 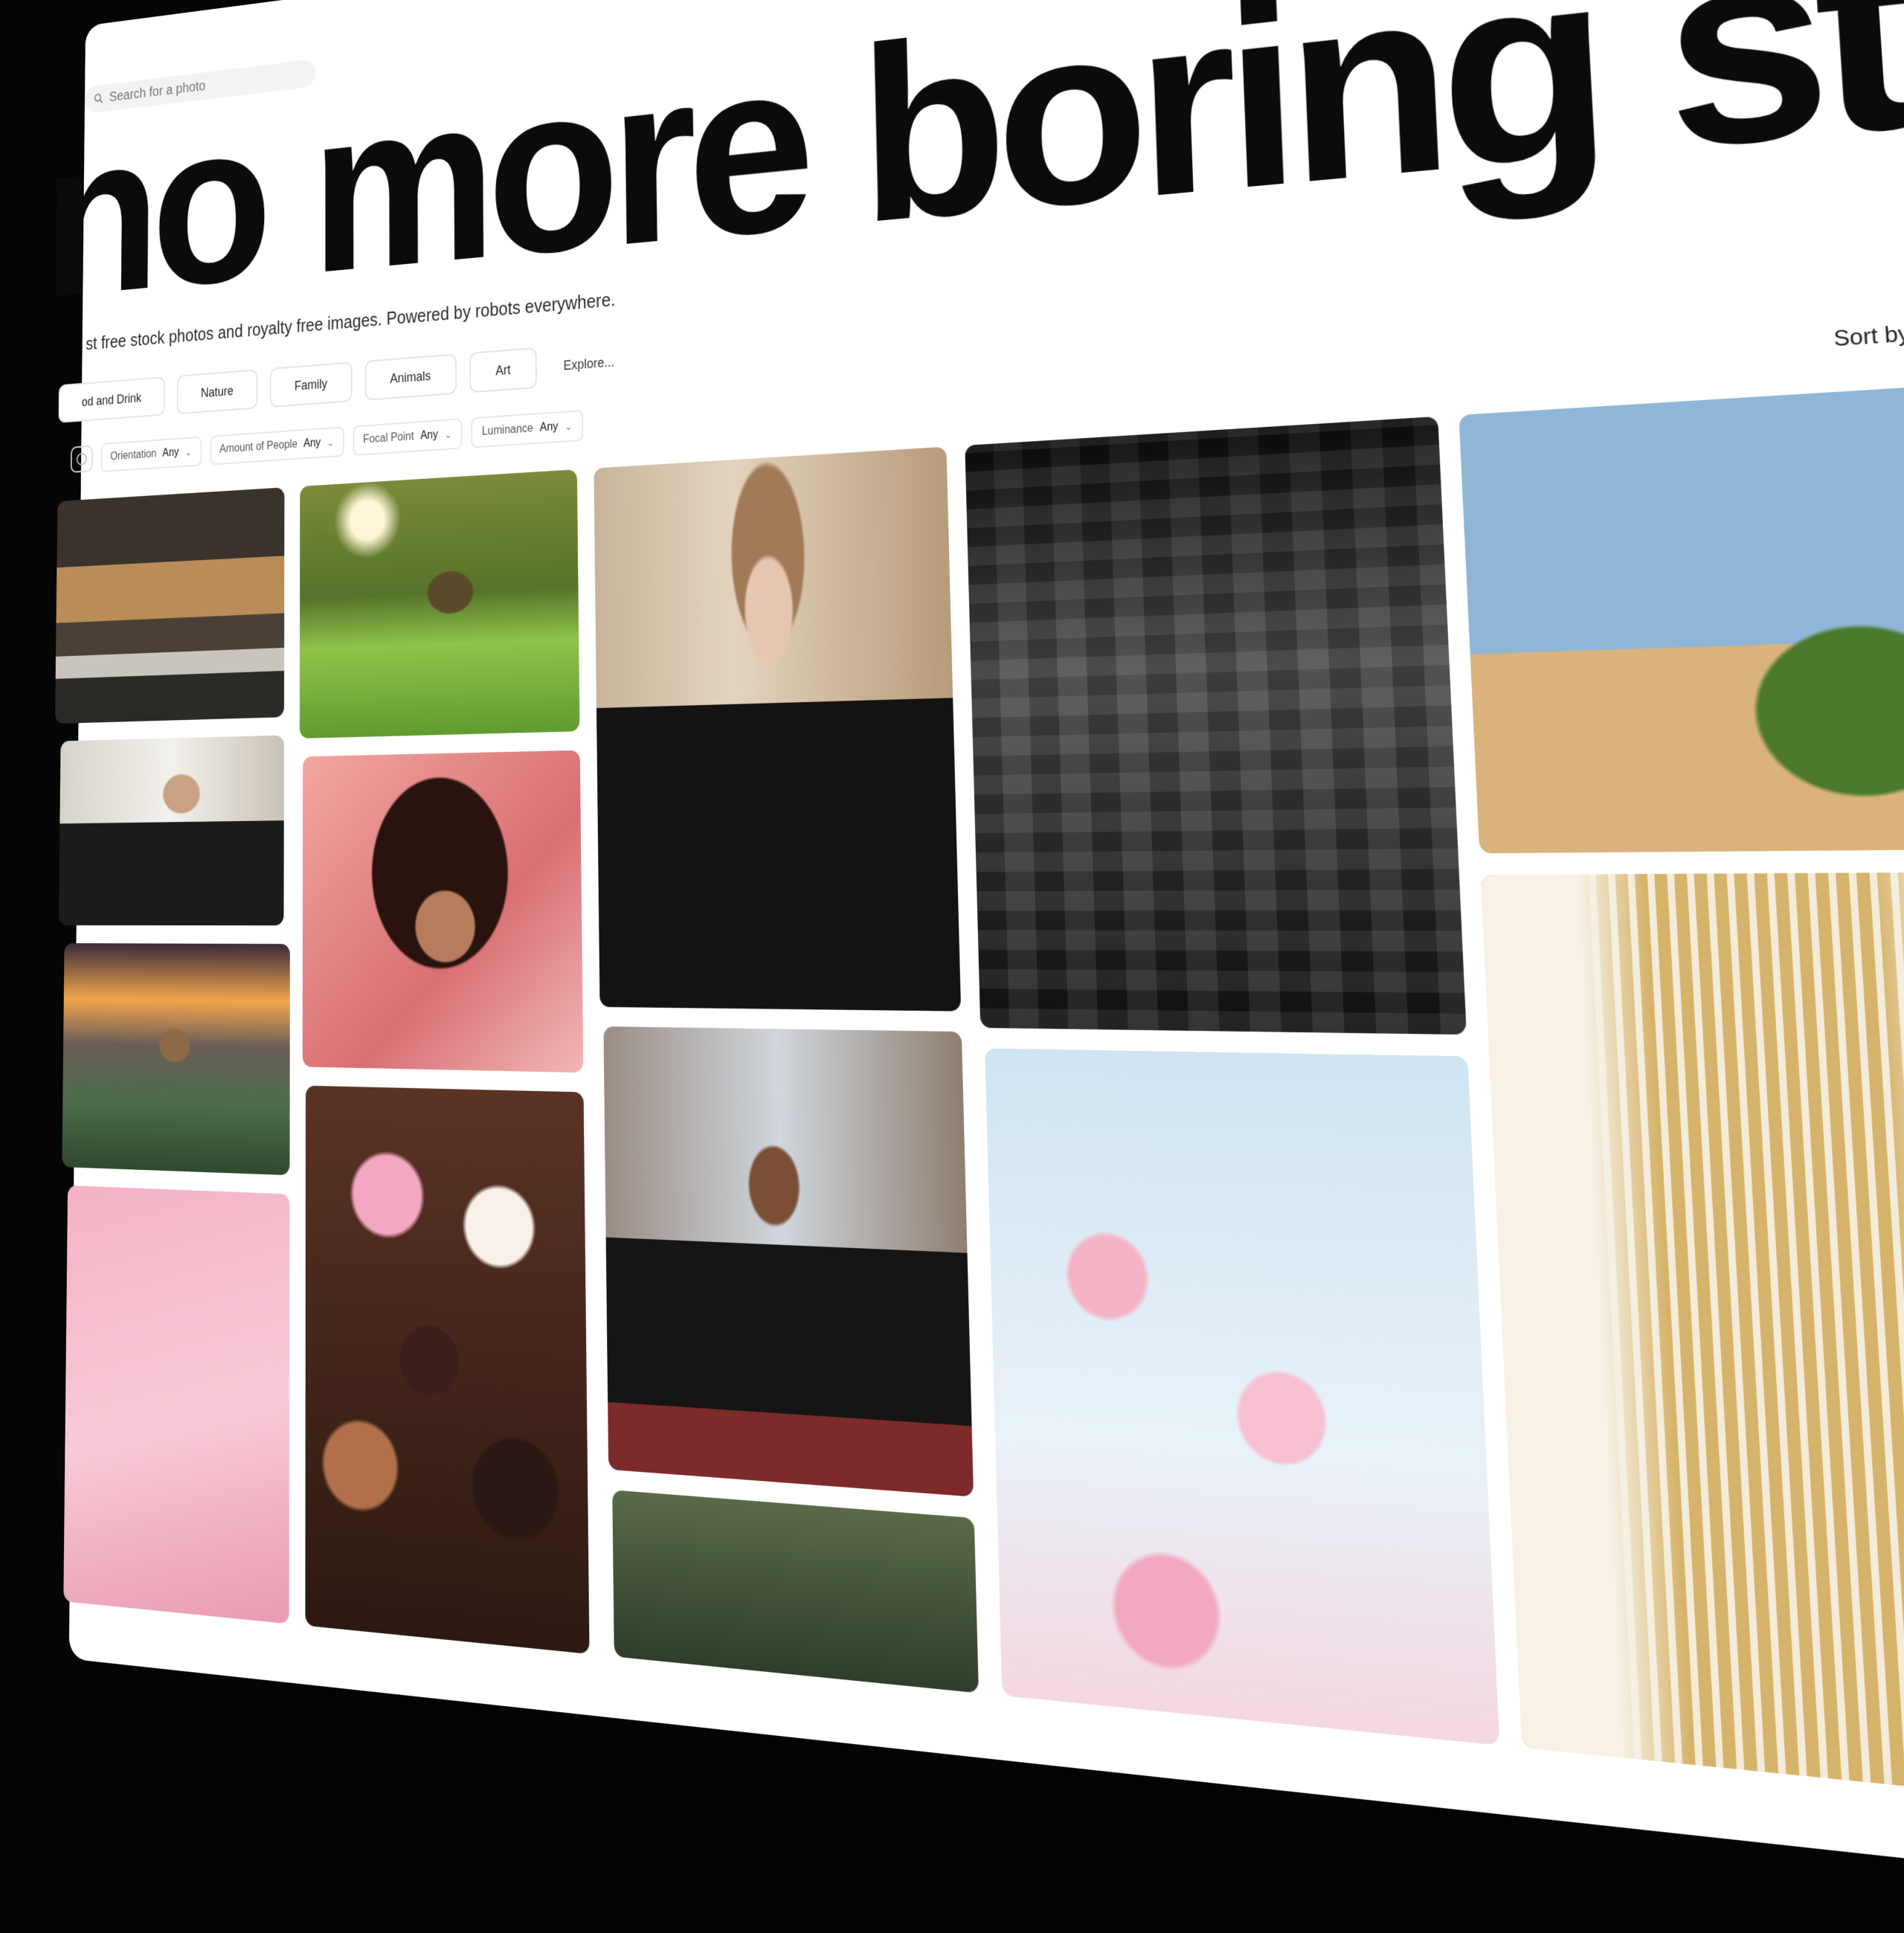 I want to click on photo-cinema-3d-glasses, so click(x=1216, y=725).